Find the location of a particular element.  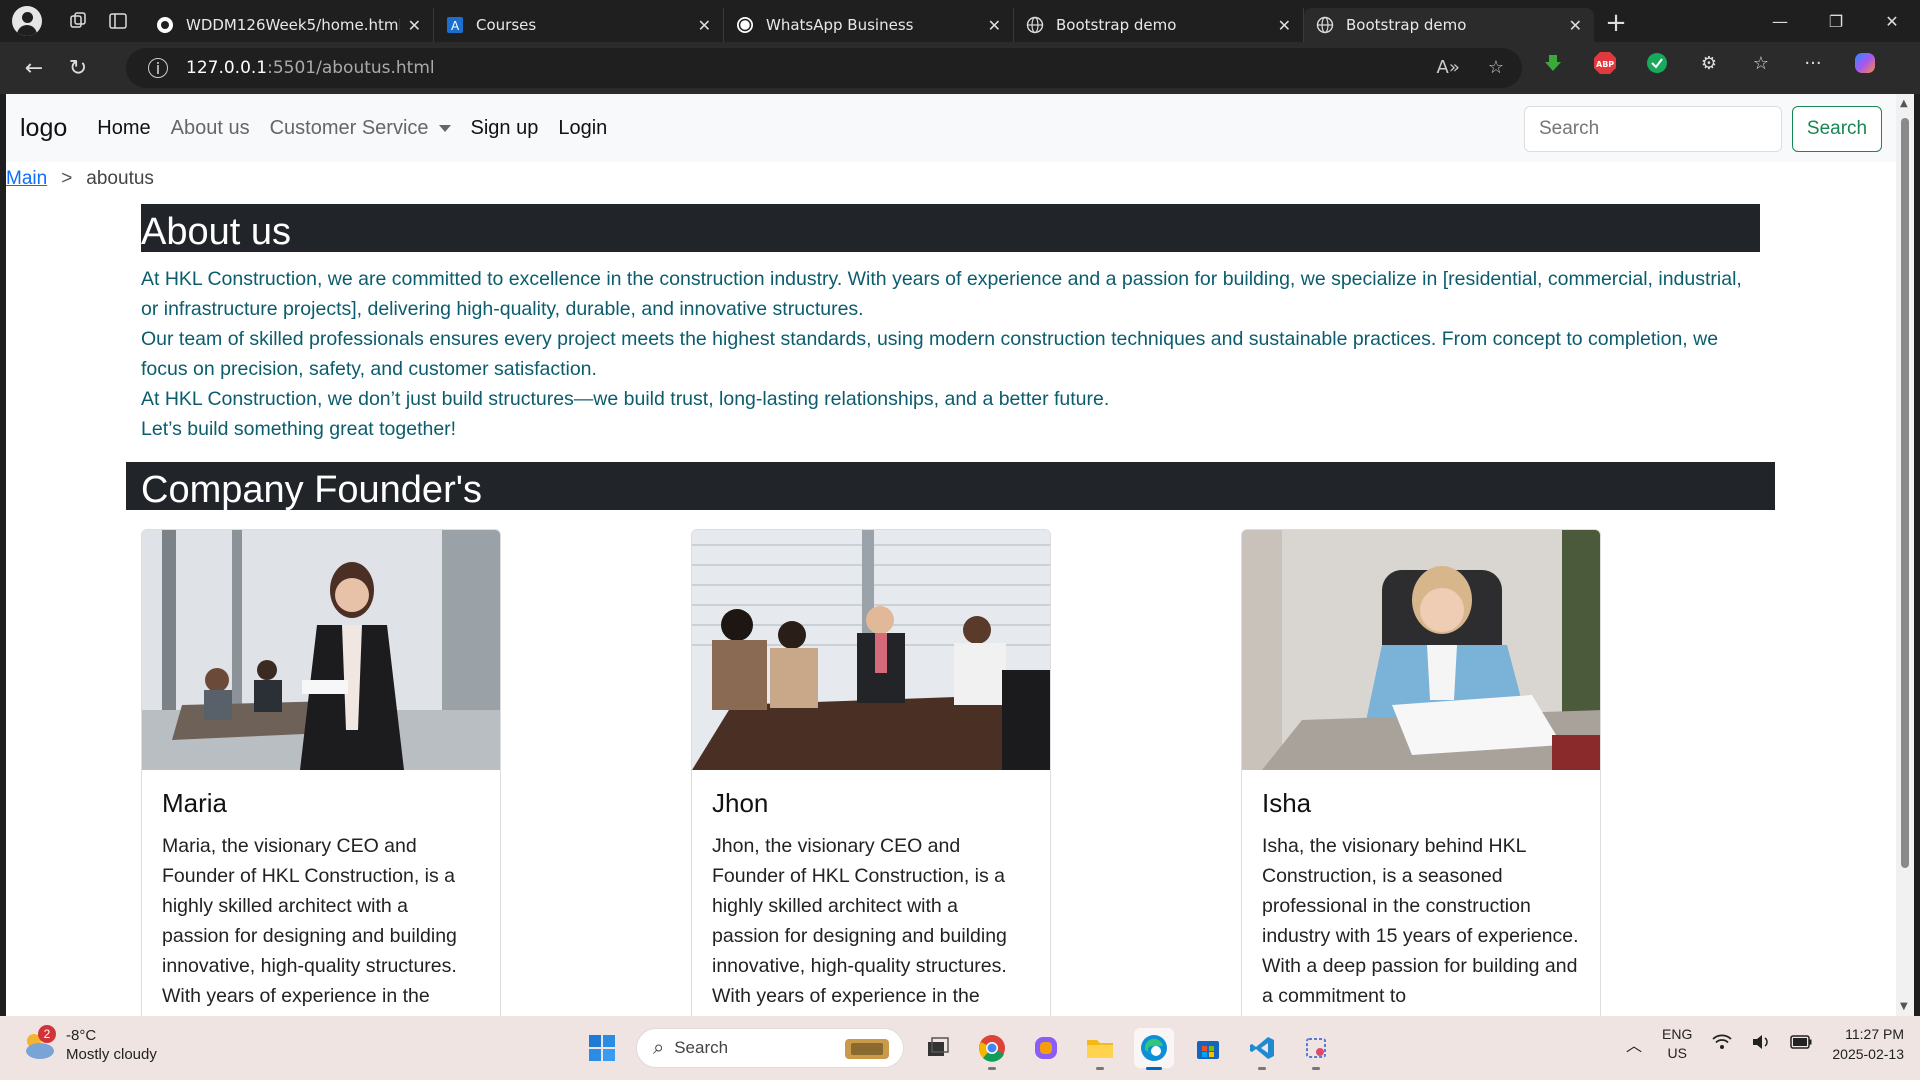

founder-name: Jhon is located at coordinates (740, 803).